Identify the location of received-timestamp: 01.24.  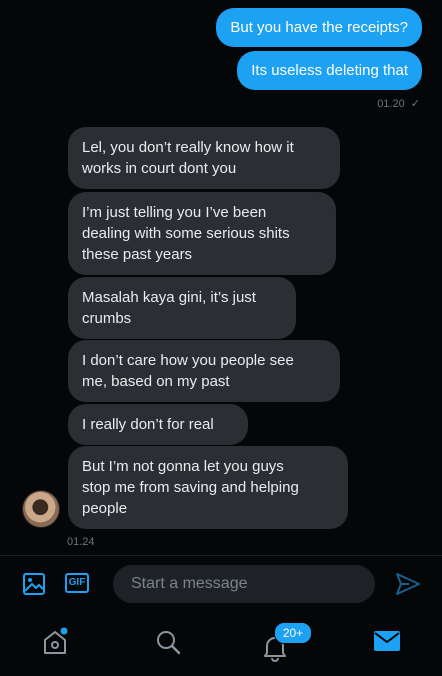
(81, 542).